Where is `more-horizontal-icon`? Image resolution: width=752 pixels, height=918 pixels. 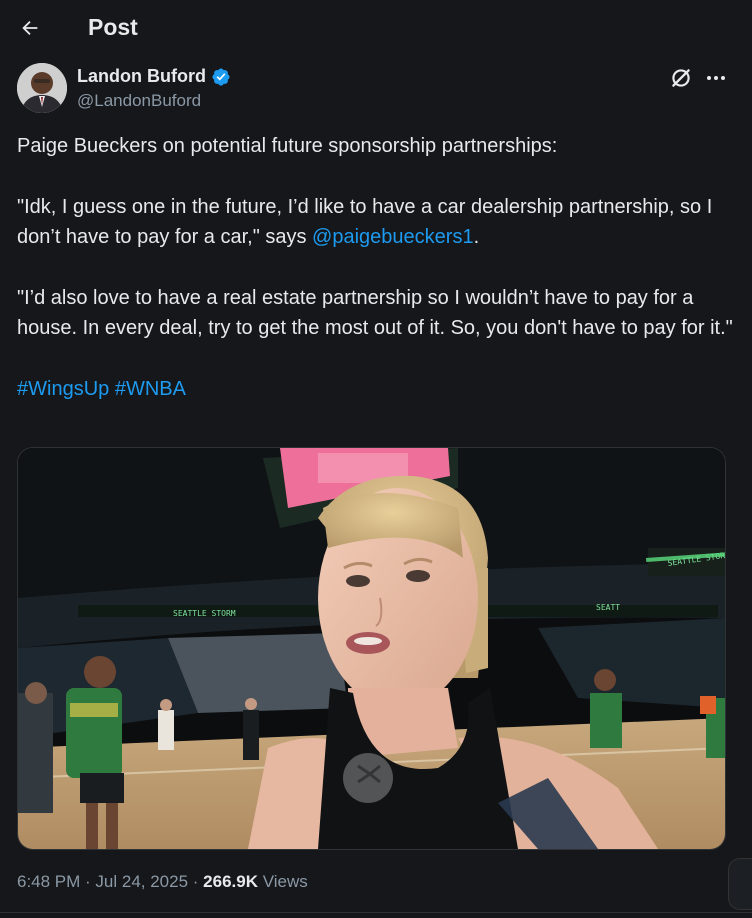
more-horizontal-icon is located at coordinates (716, 78).